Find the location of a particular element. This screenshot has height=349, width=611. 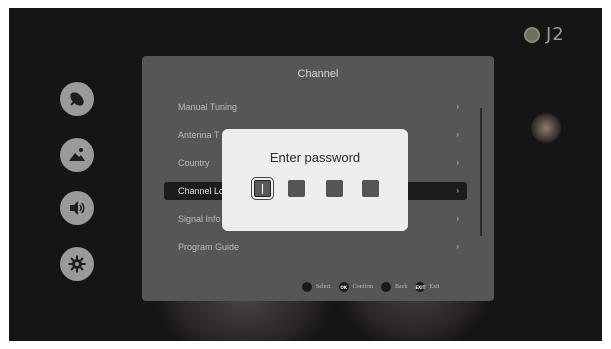

hint-confirm-label: Confirm is located at coordinates (363, 287).